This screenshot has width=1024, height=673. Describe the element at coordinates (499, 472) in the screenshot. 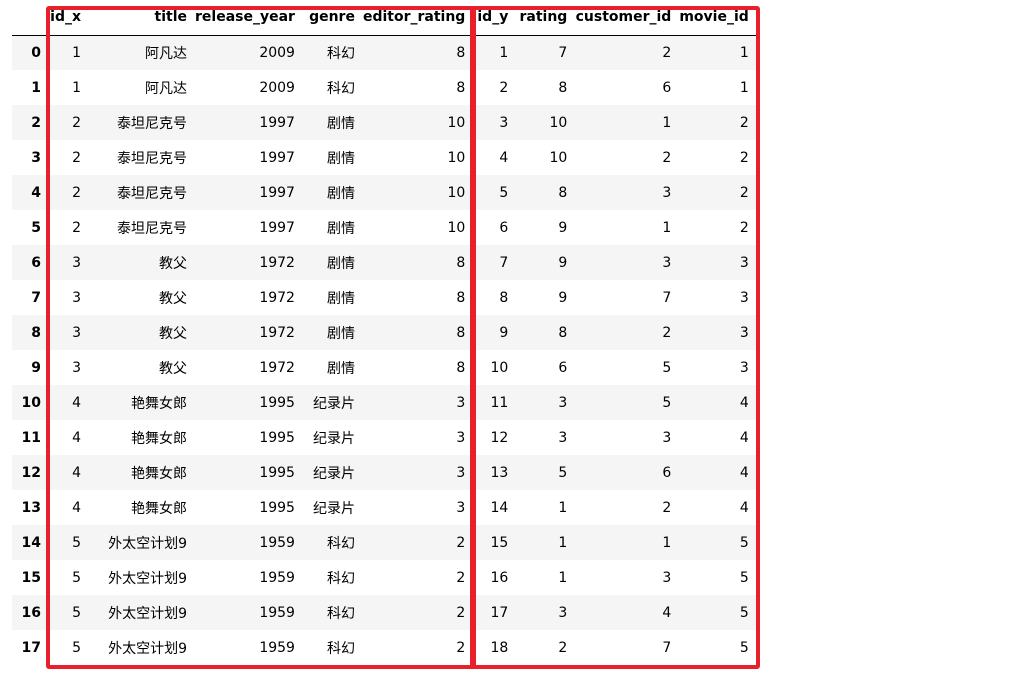

I see `cell-id-y: 13` at that location.